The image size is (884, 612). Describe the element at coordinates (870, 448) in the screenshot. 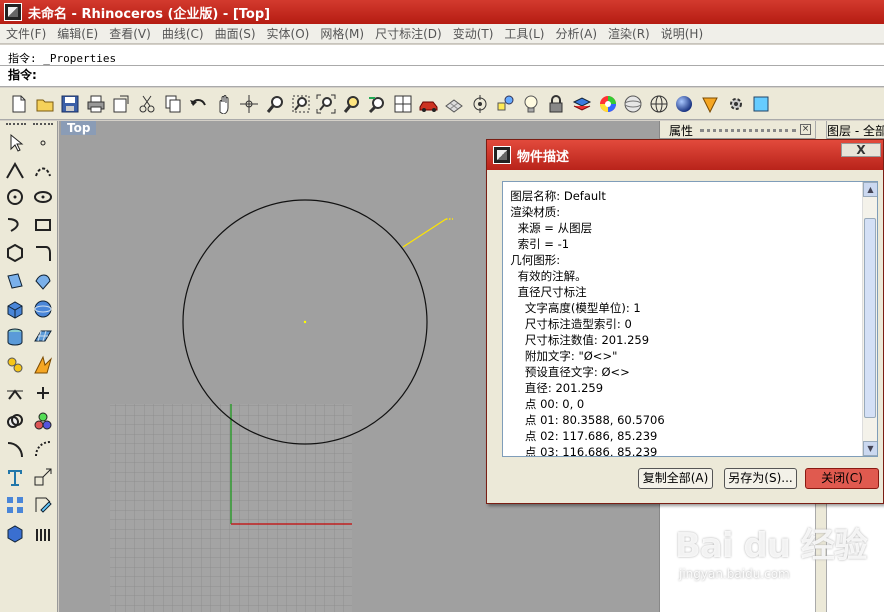

I see `scroll-down-icon: ▼` at that location.